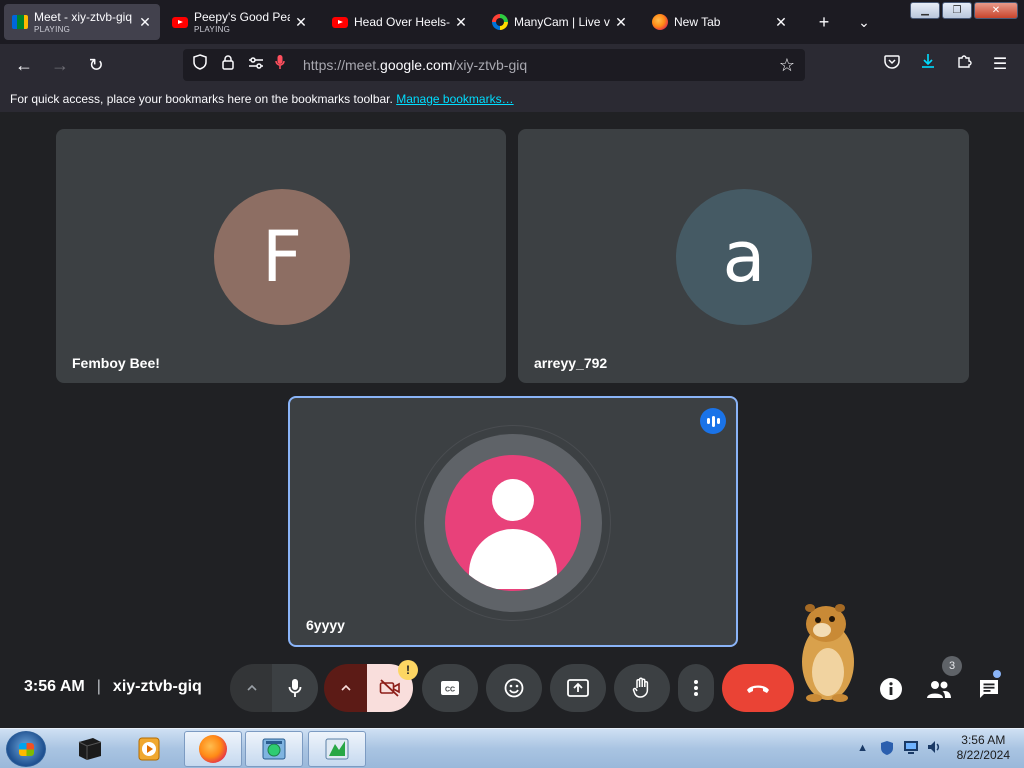 The image size is (1024, 768). What do you see at coordinates (26, 749) in the screenshot?
I see `start-button-windows-icon` at bounding box center [26, 749].